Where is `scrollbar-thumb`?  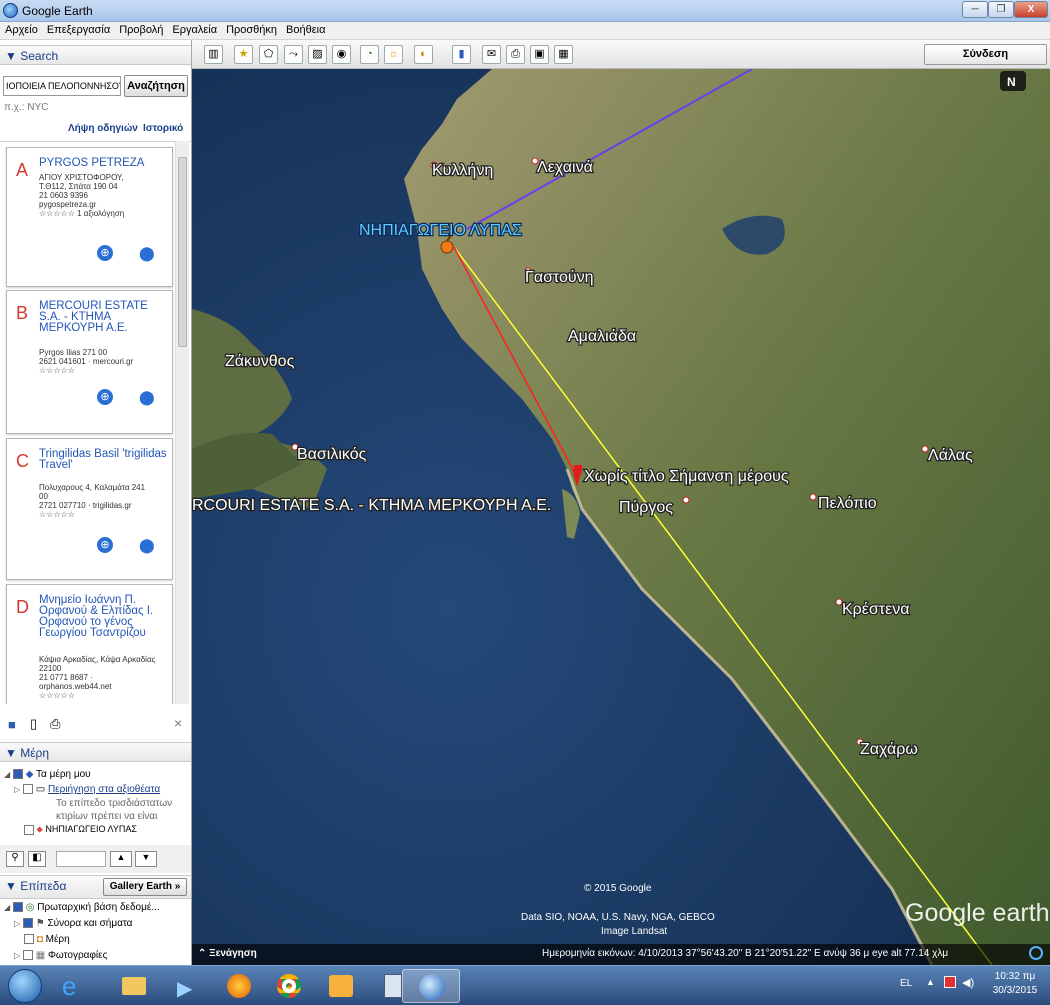
scrollbar-thumb is located at coordinates (182, 252).